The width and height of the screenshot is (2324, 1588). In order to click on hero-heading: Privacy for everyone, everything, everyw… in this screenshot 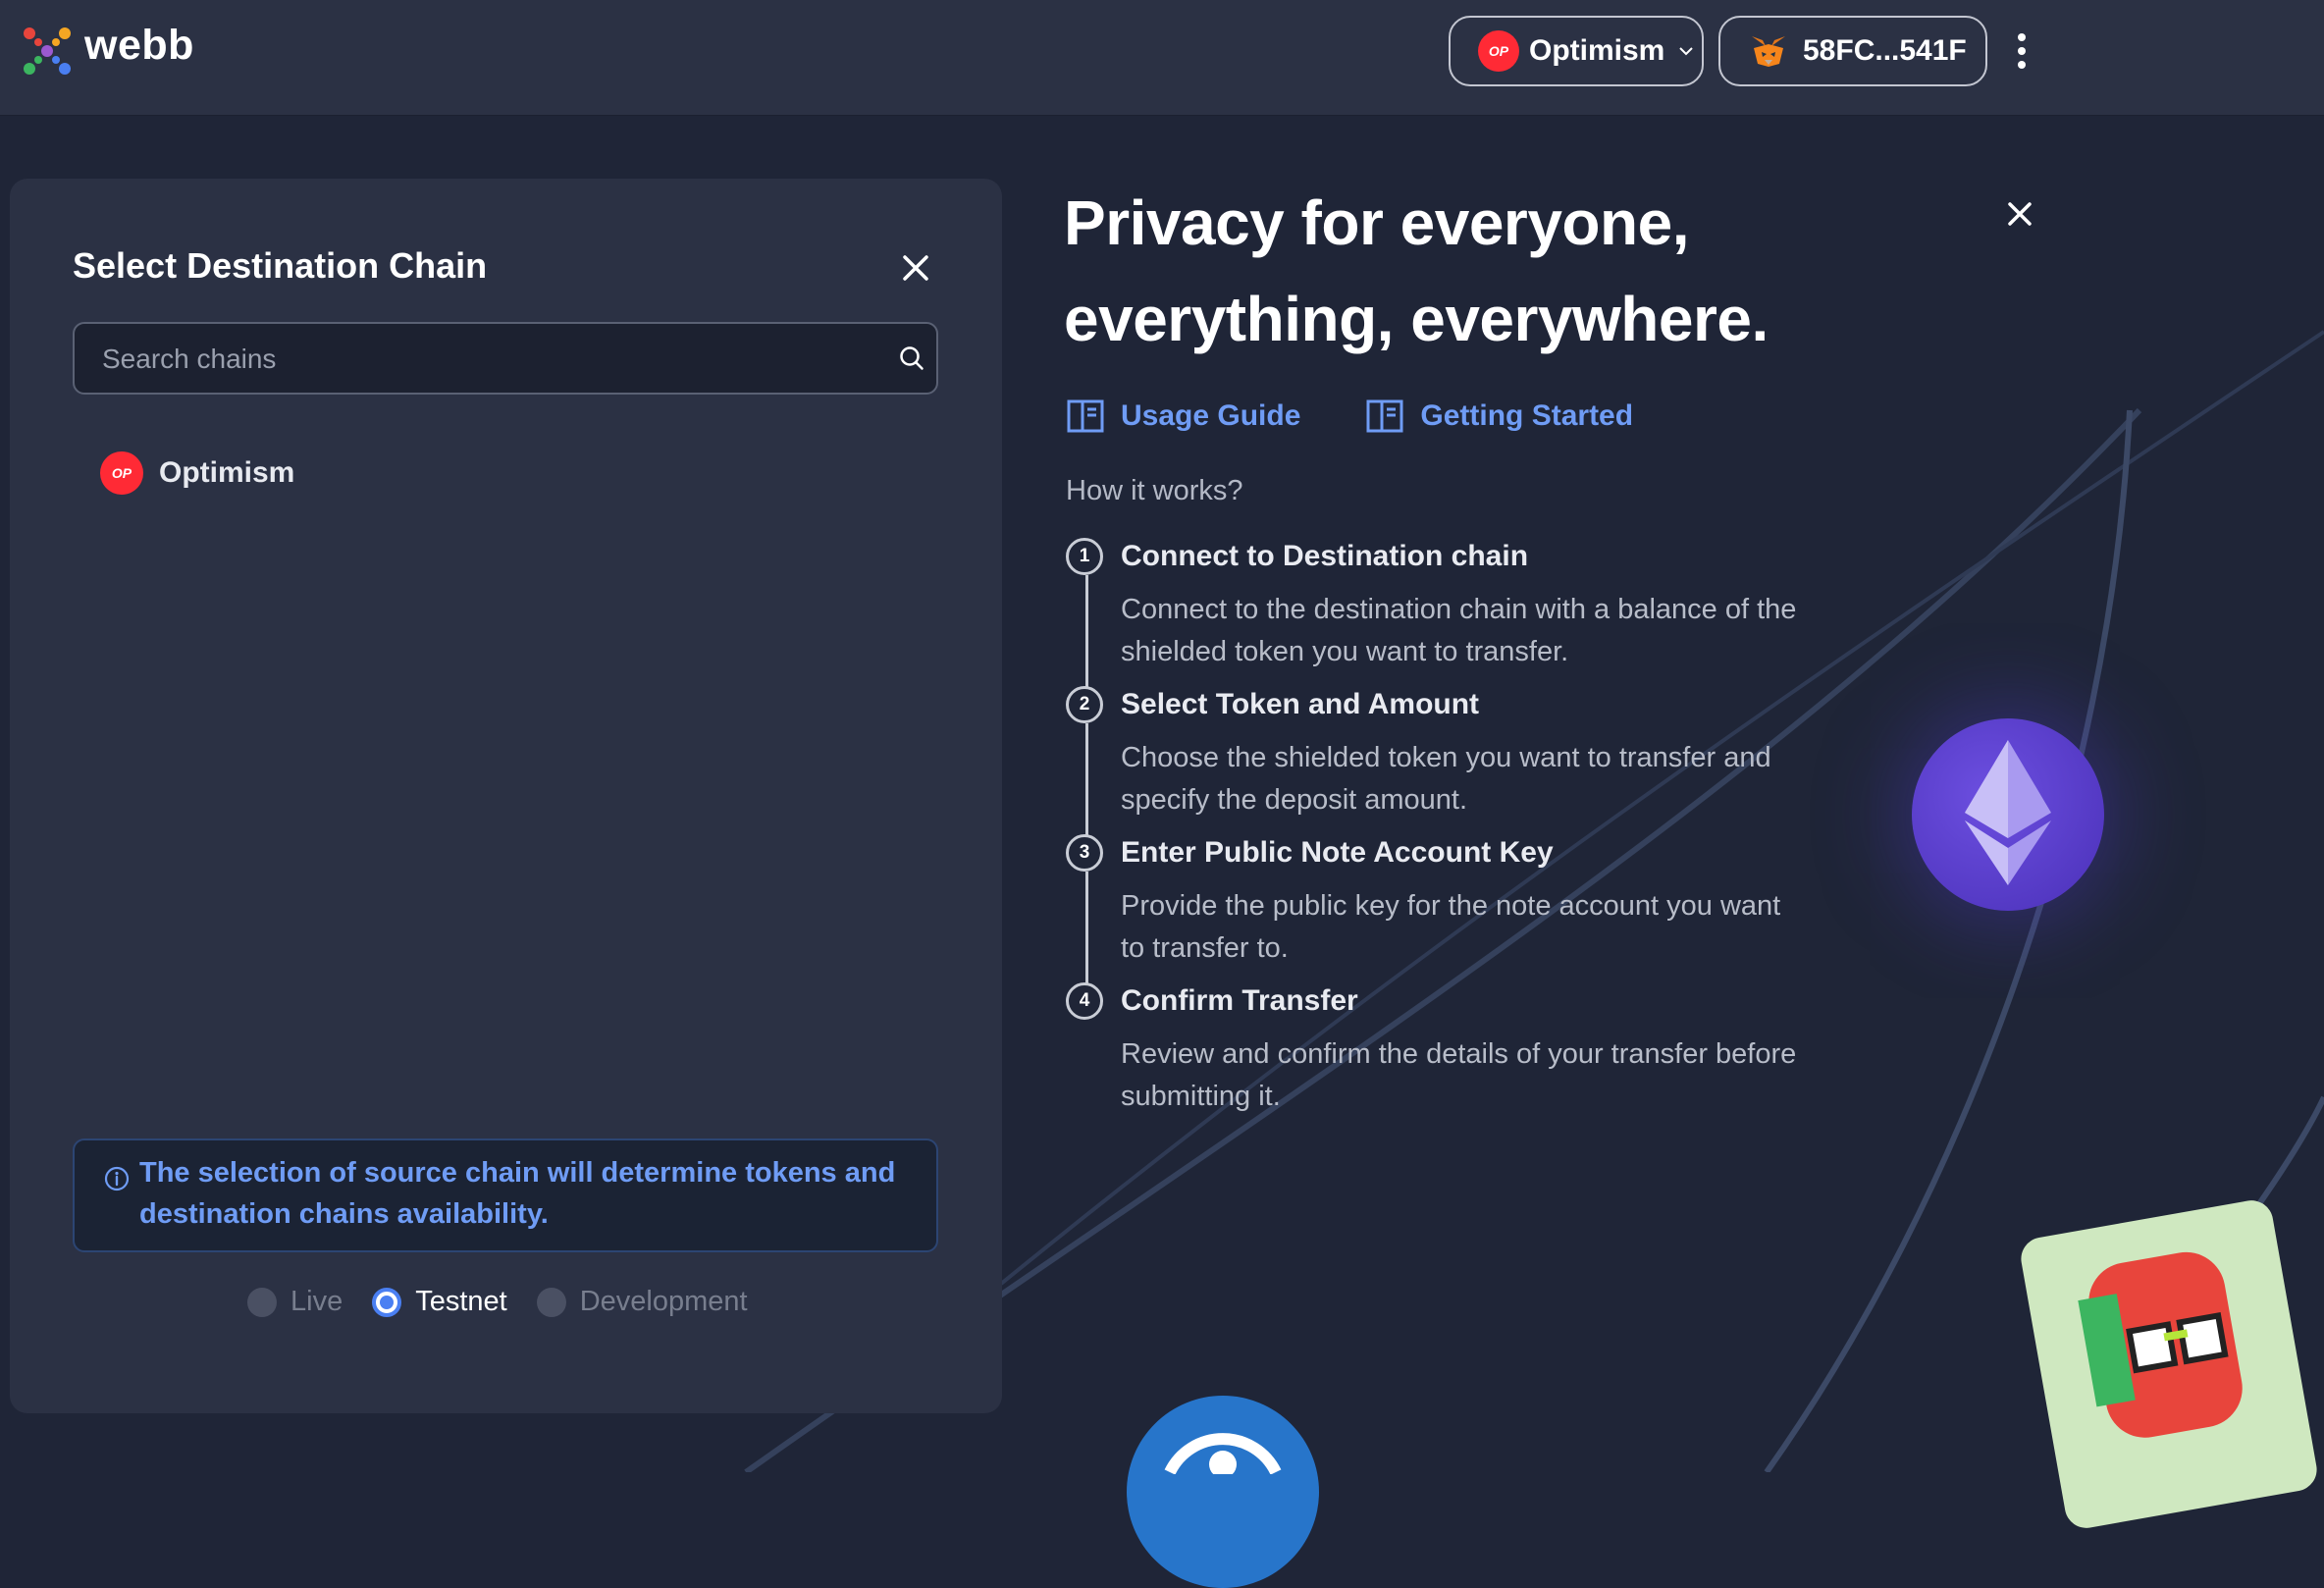, I will do `click(1505, 271)`.